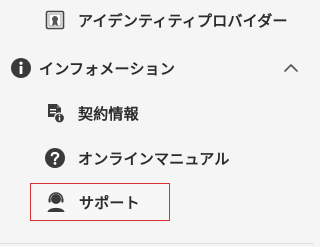 This screenshot has width=320, height=247. What do you see at coordinates (108, 113) in the screenshot?
I see `sidebar-item-label: 契約情報` at bounding box center [108, 113].